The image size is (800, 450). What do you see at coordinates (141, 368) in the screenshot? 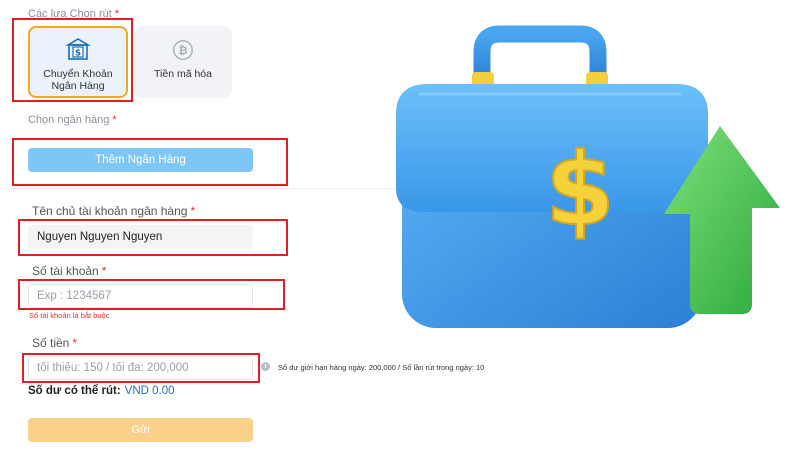
I see `highlight-box-amount` at bounding box center [141, 368].